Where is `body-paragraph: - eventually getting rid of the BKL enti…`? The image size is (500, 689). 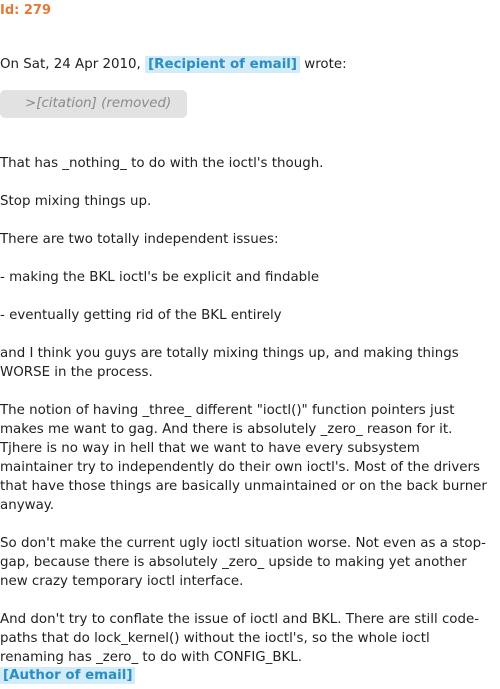
body-paragraph: - eventually getting rid of the BKL enti… is located at coordinates (141, 315).